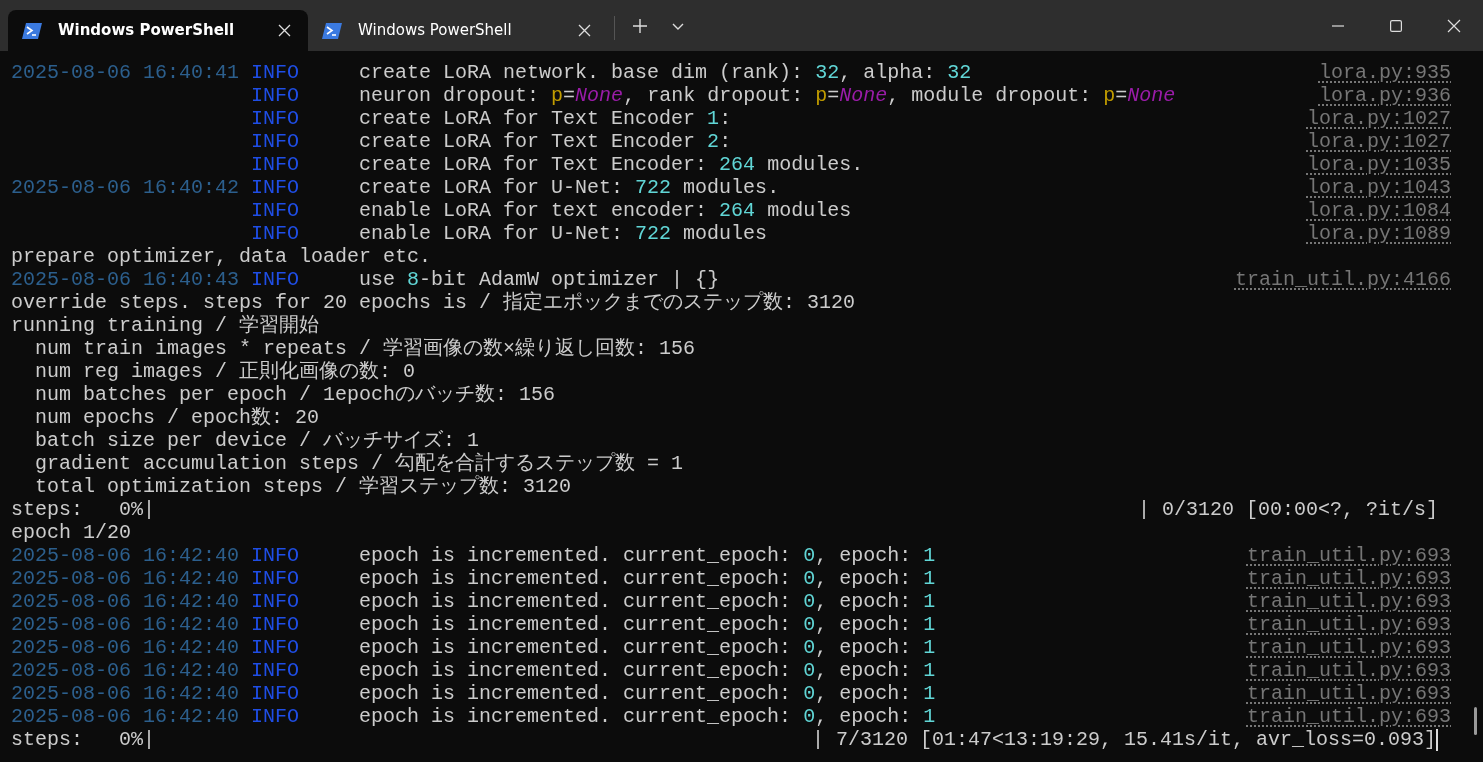  I want to click on log-message: create LoRA network. base dim (rank): 32, alpha: 32, so click(665, 72).